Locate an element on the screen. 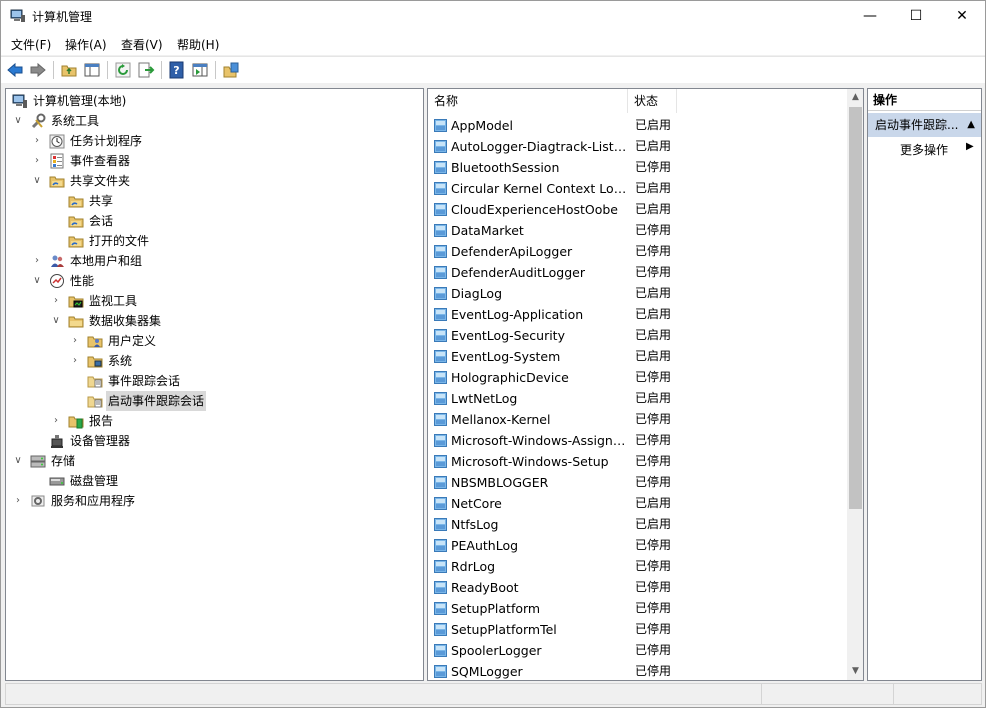 Image resolution: width=986 pixels, height=708 pixels. table-row: Circular Kernel Context Logger 已启用 is located at coordinates (638, 188).